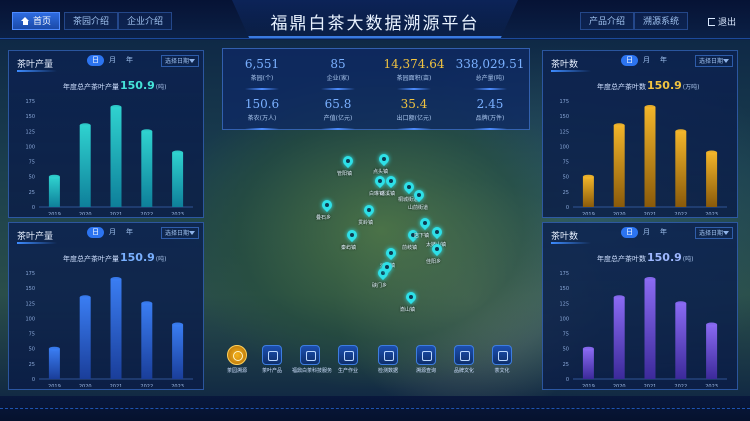 Image resolution: width=750 pixels, height=421 pixels. Describe the element at coordinates (564, 147) in the screenshot. I see `y-tick-label: 100` at that location.